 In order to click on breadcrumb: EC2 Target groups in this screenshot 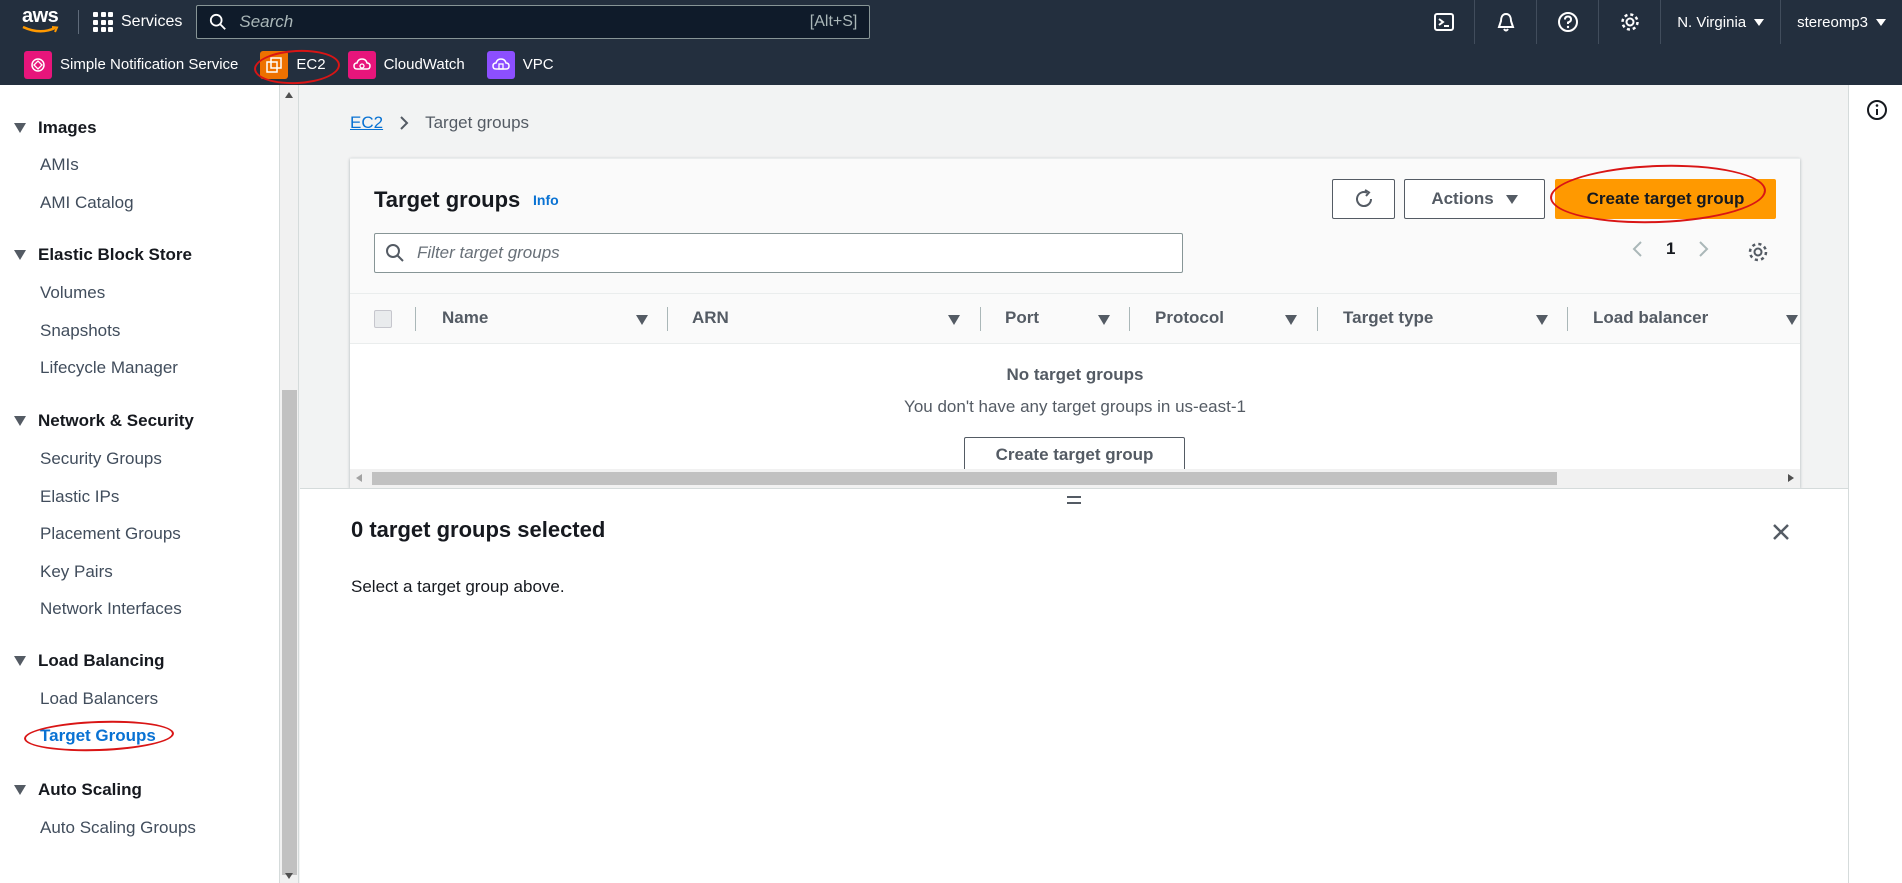, I will do `click(439, 123)`.